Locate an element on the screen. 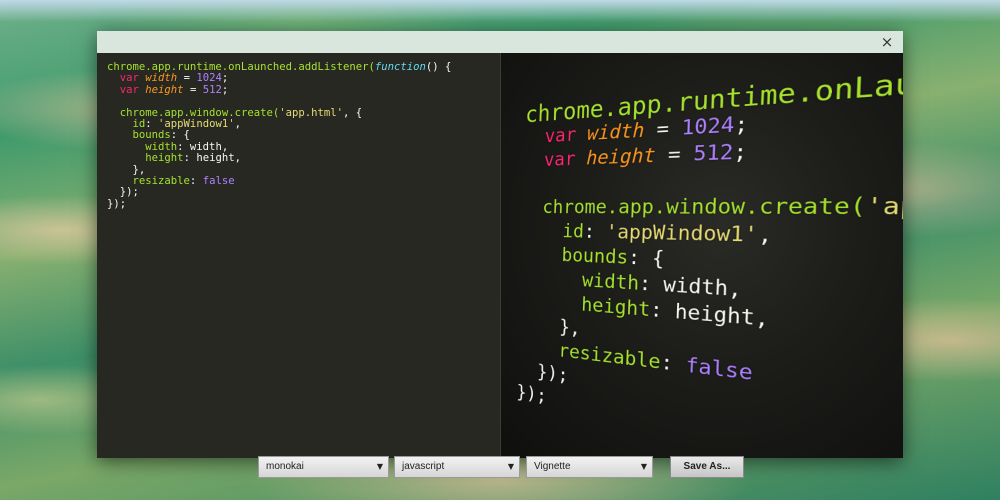 Image resolution: width=1000 pixels, height=500 pixels. editor-line: var height = 512; is located at coordinates (303, 89).